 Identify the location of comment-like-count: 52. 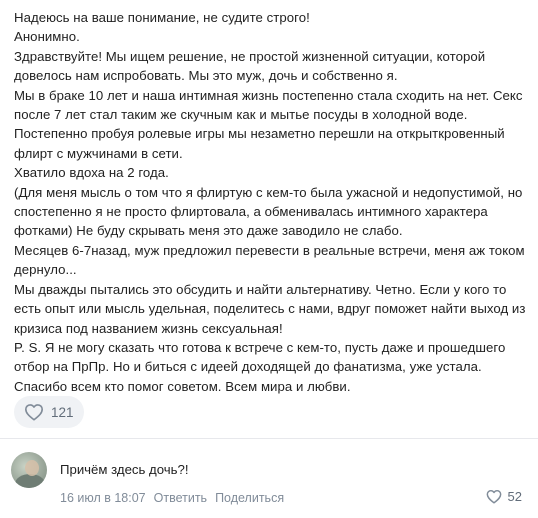
(514, 496).